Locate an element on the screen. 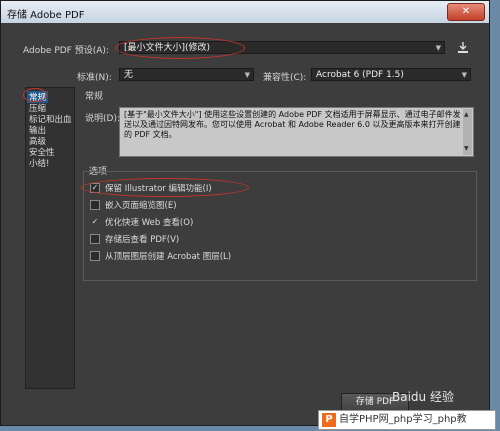 This screenshot has height=431, width=500. compat-select: Acrobat 6 (PDF 1.5) ▼ is located at coordinates (391, 74).